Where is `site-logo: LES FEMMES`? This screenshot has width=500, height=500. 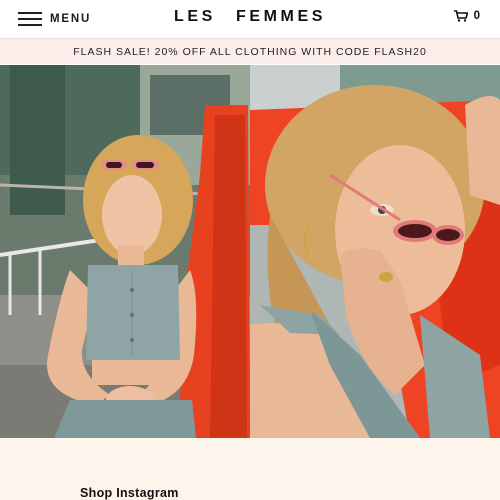
site-logo: LES FEMMES is located at coordinates (250, 17).